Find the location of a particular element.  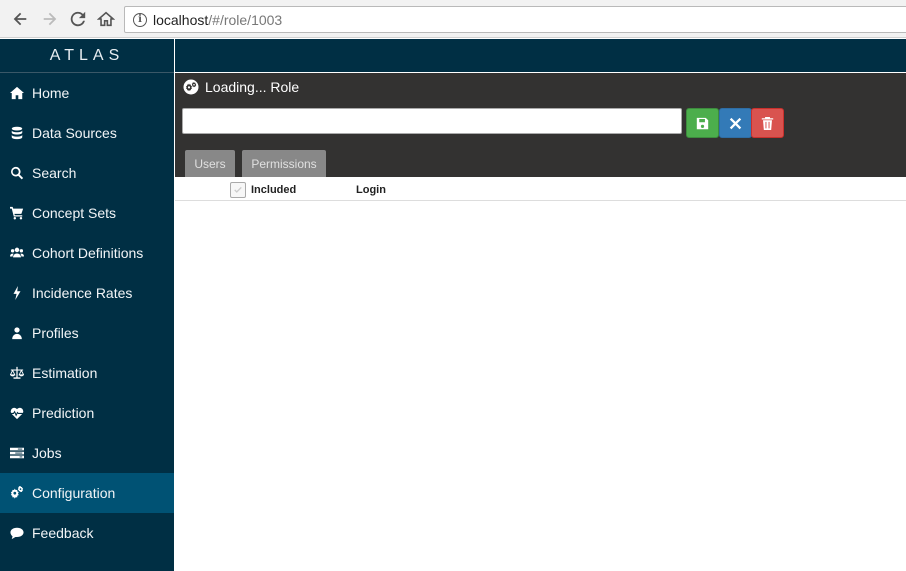

close-icon is located at coordinates (735, 123).